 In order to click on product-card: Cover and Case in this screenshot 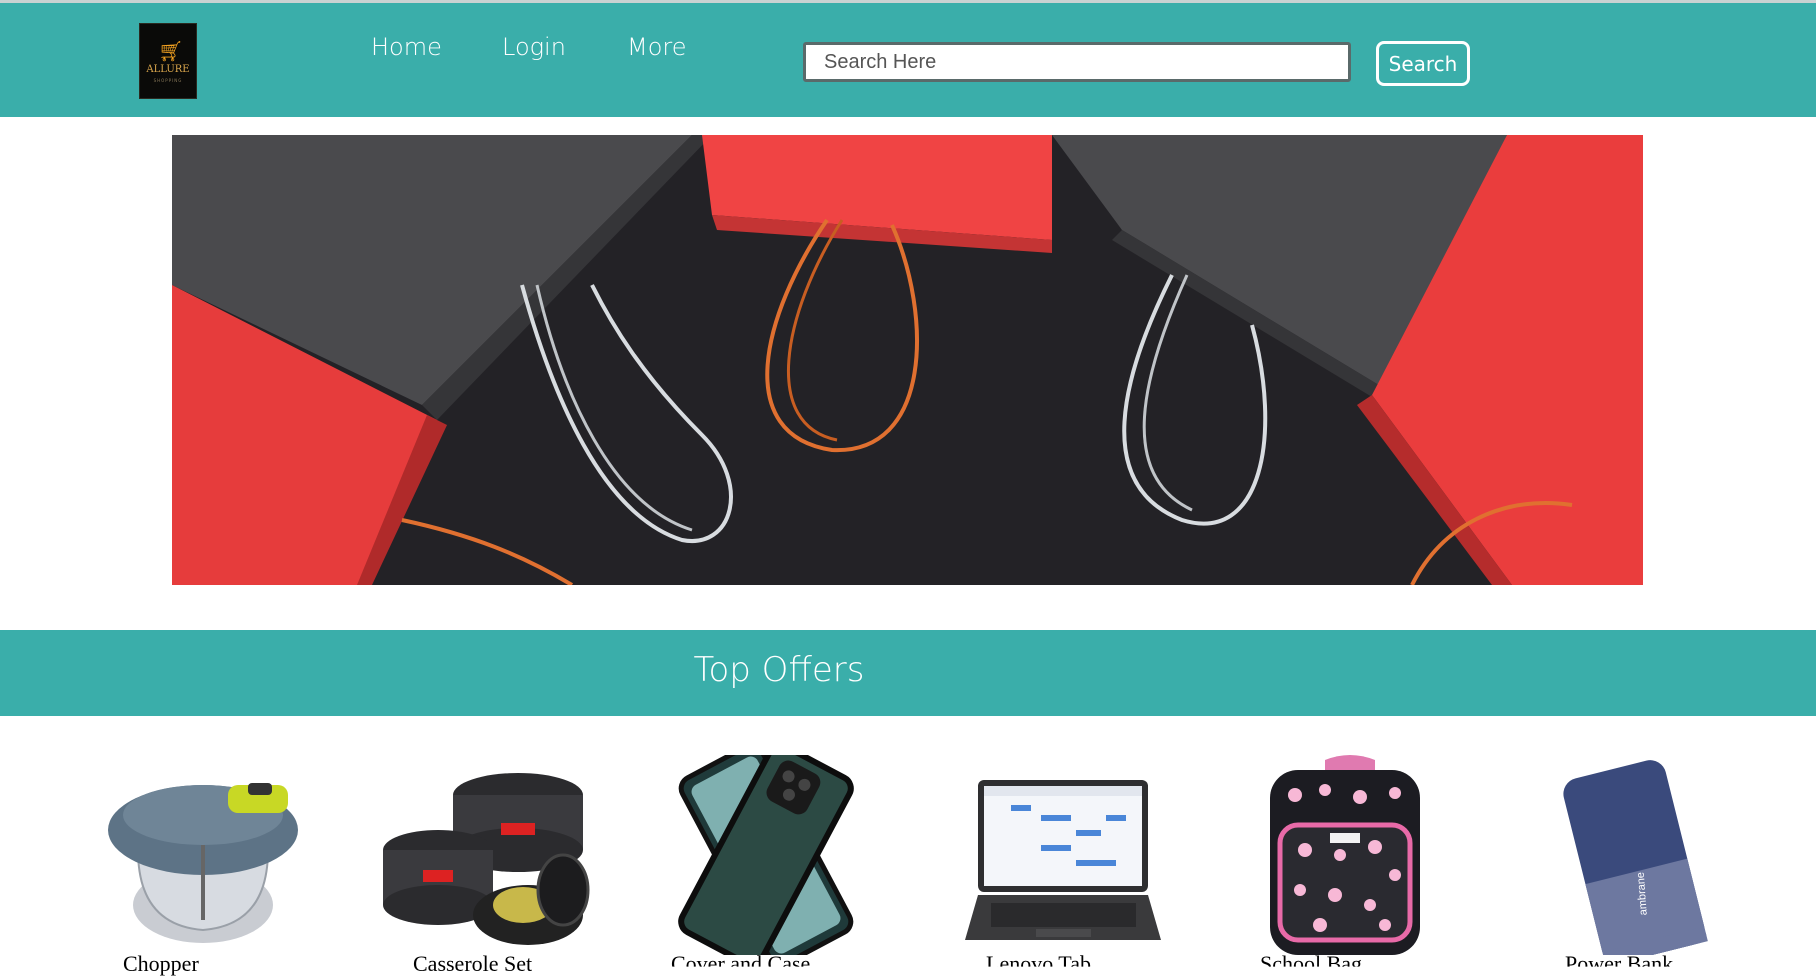, I will do `click(766, 864)`.